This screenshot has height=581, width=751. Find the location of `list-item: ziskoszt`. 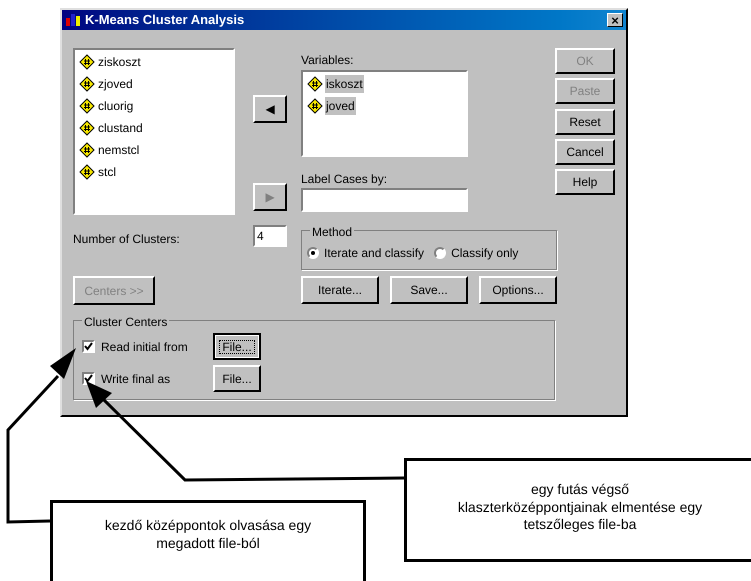

list-item: ziskoszt is located at coordinates (119, 62).